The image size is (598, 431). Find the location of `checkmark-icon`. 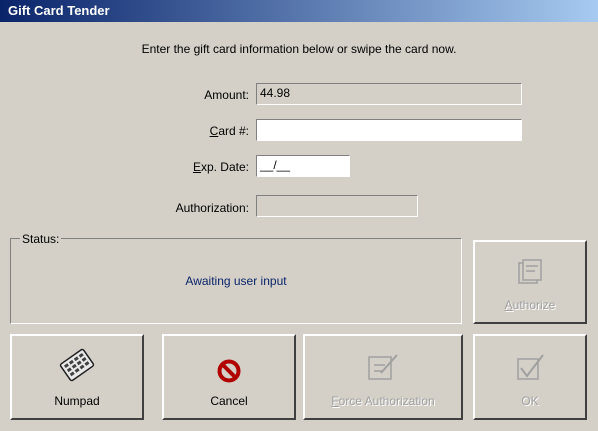

checkmark-icon is located at coordinates (530, 368).